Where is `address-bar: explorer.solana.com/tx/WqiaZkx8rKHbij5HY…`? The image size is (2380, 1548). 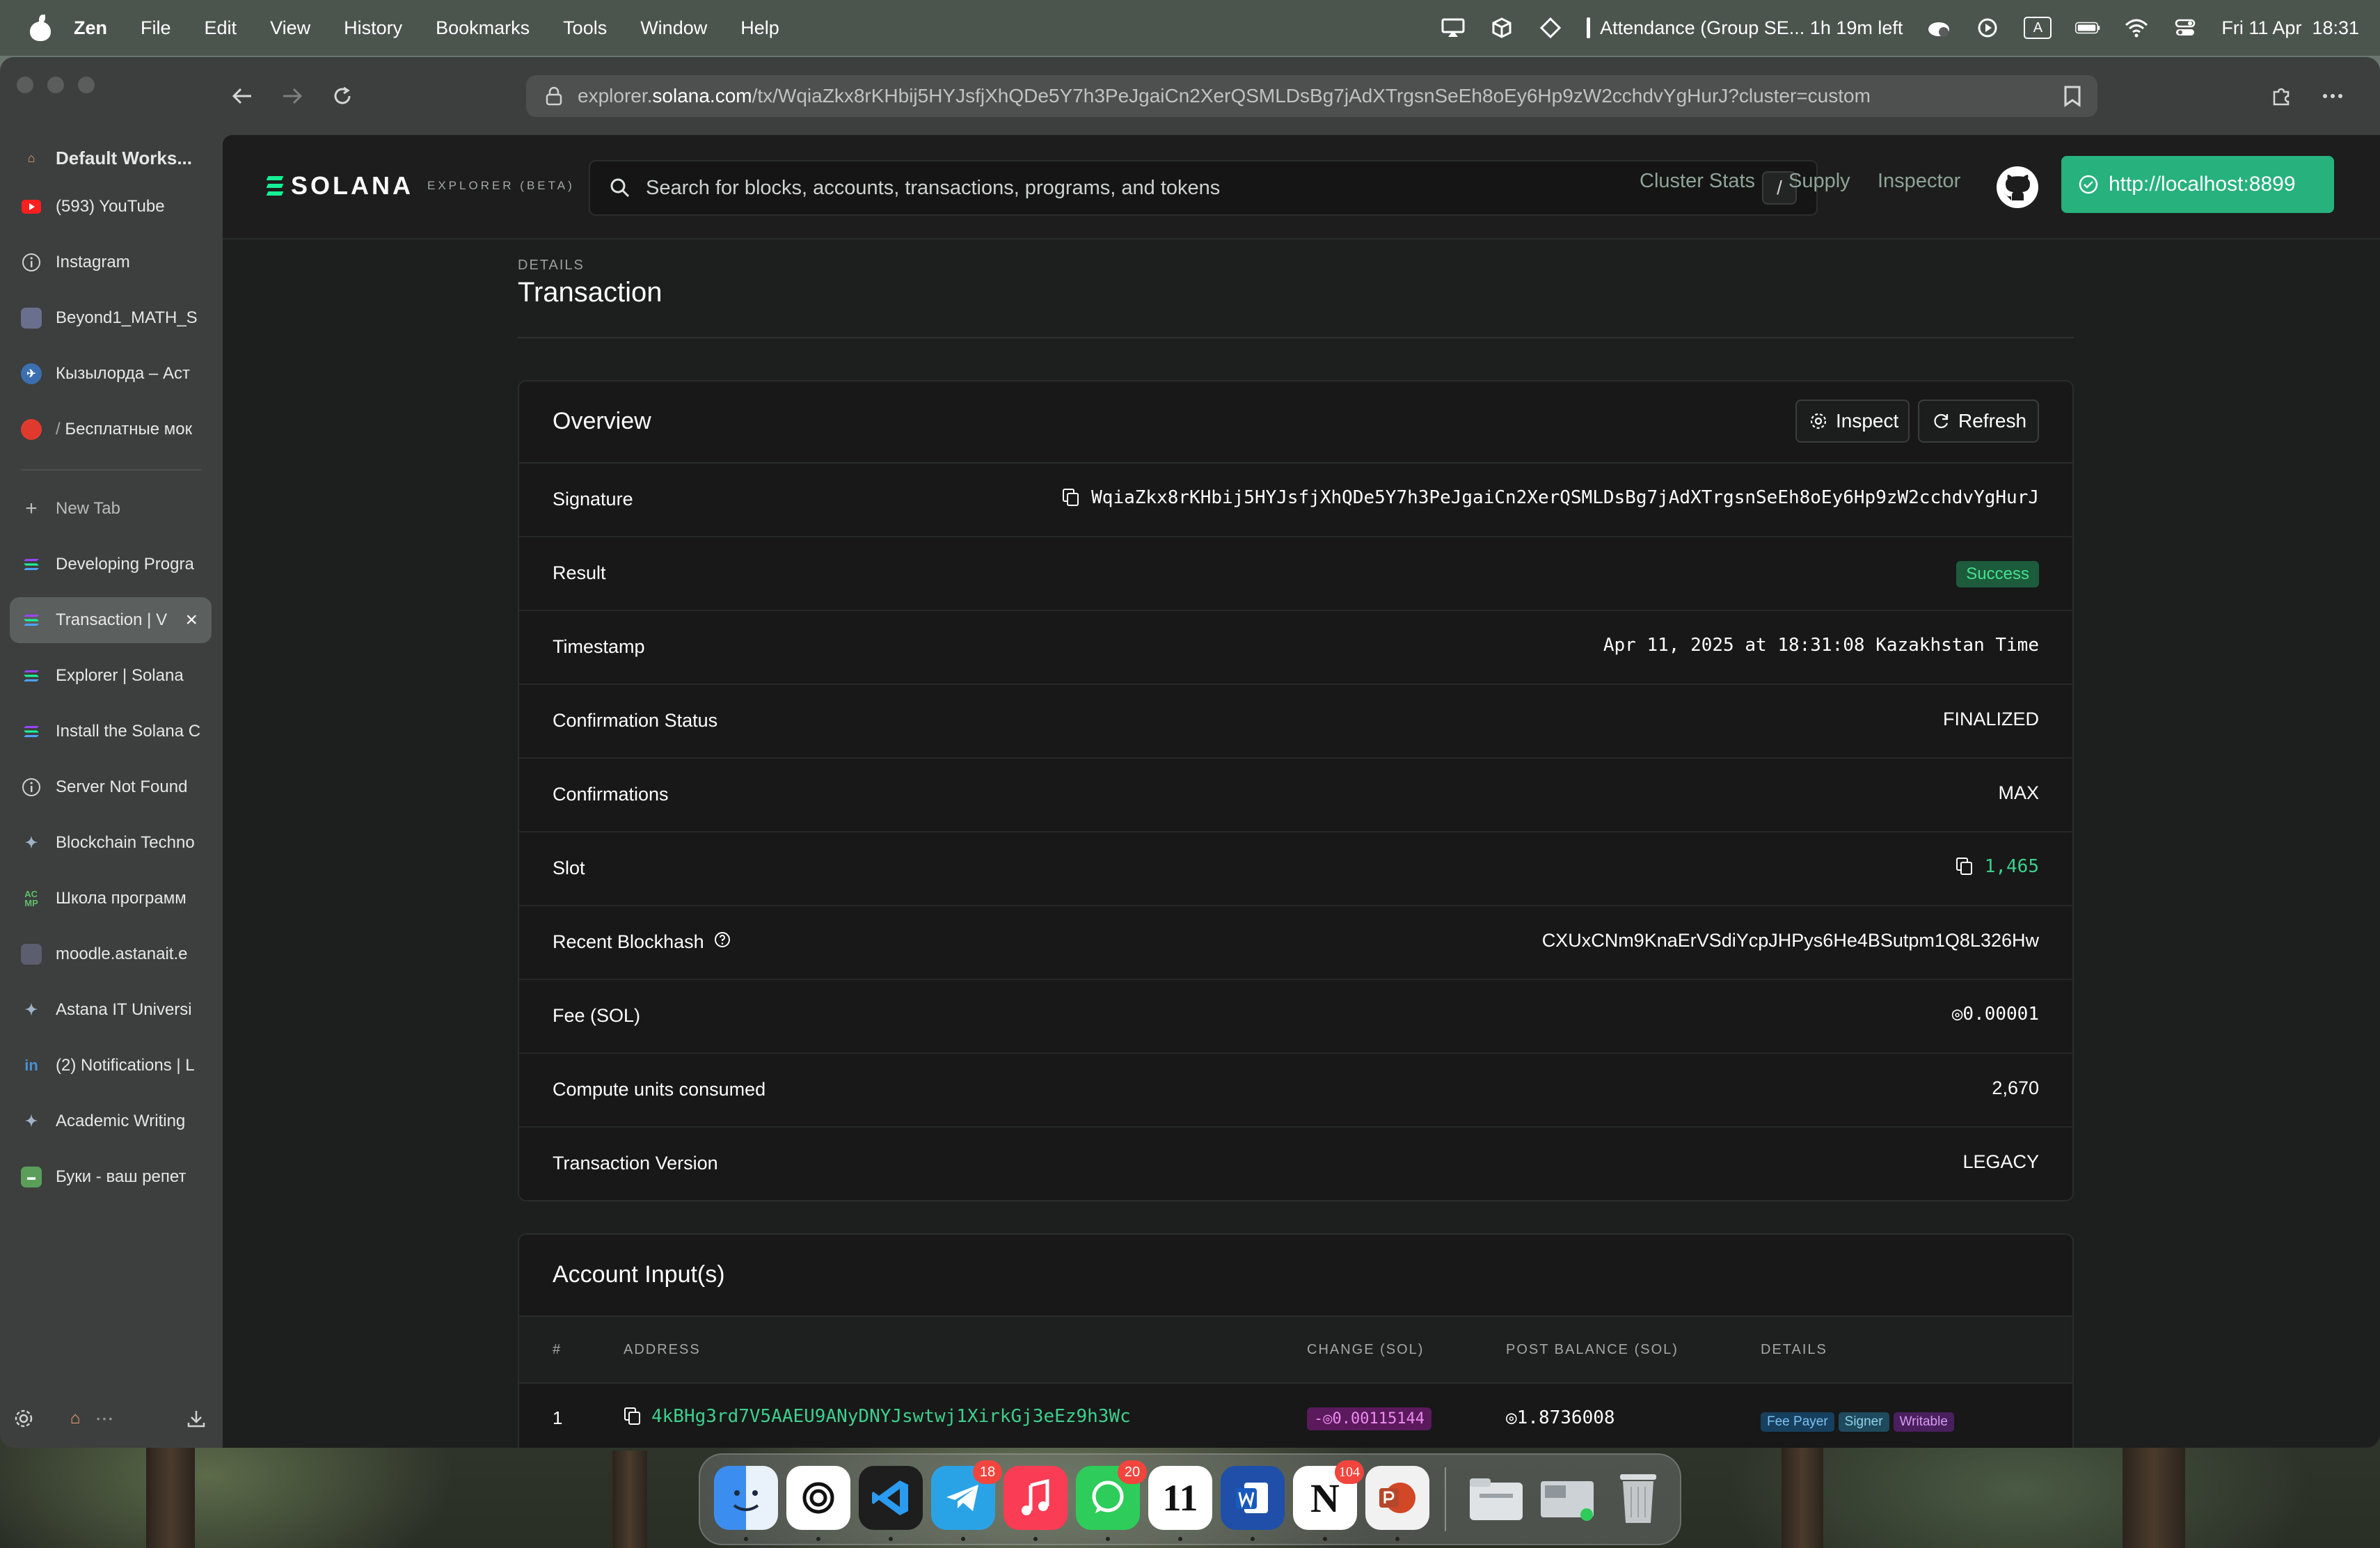
address-bar: explorer.solana.com/tx/WqiaZkx8rKHbij5HY… is located at coordinates (1311, 96).